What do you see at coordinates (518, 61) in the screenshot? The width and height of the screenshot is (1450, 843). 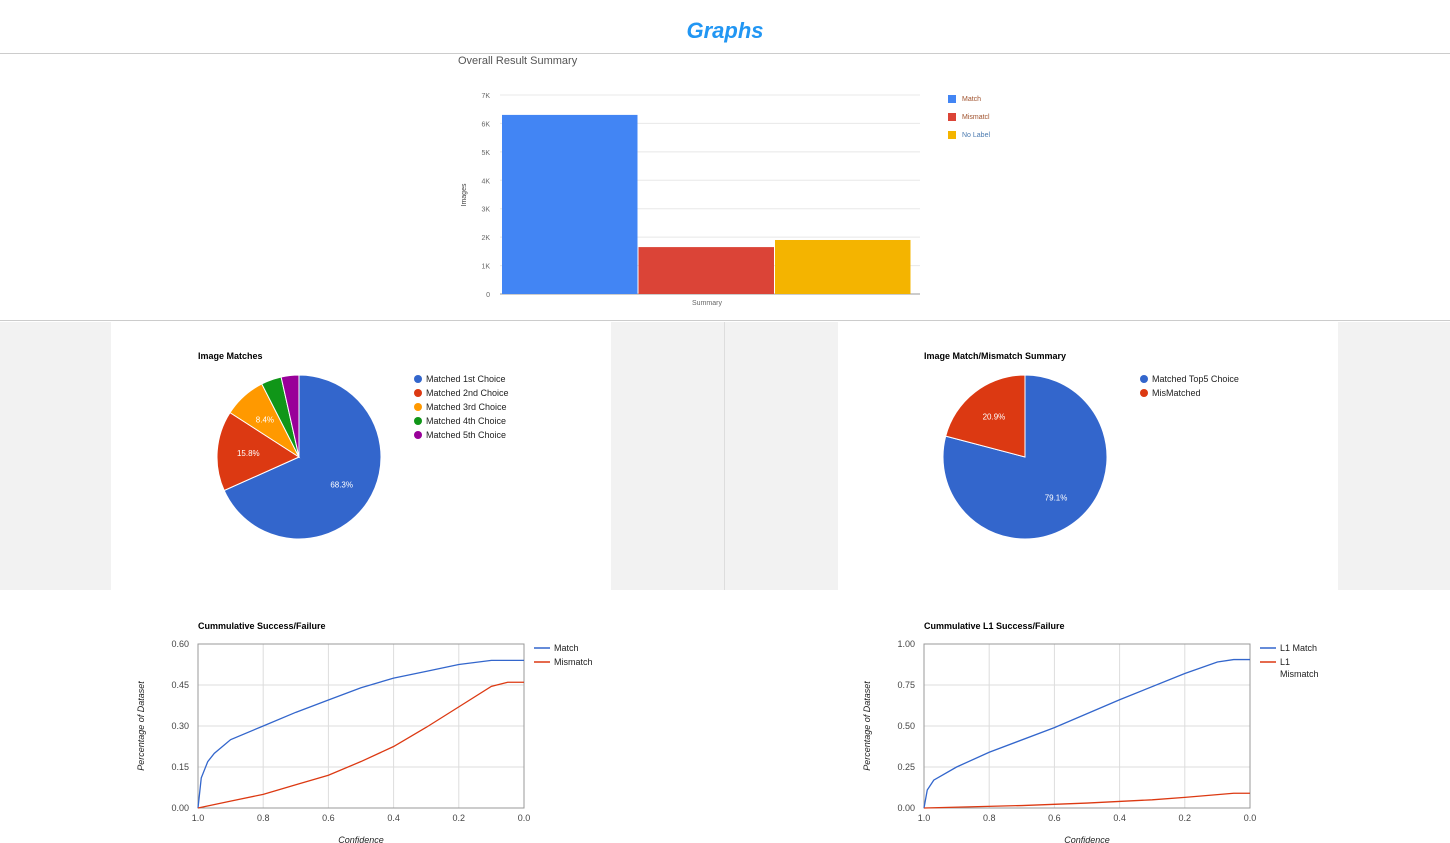 I see `chart-title: Overall Result Summary` at bounding box center [518, 61].